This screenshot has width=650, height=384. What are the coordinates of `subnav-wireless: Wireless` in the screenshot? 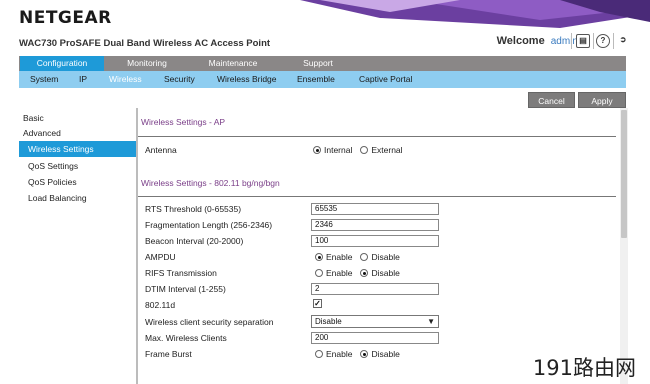 It's located at (125, 79).